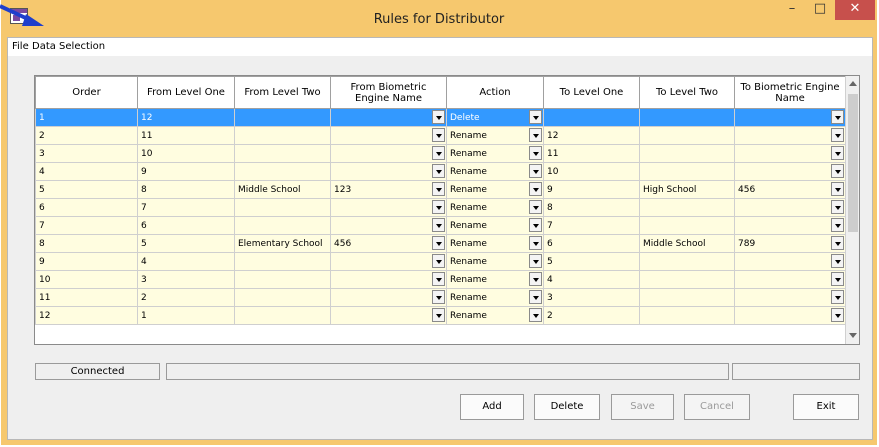 The image size is (879, 447). Describe the element at coordinates (853, 335) in the screenshot. I see `scroll-down-icon` at that location.